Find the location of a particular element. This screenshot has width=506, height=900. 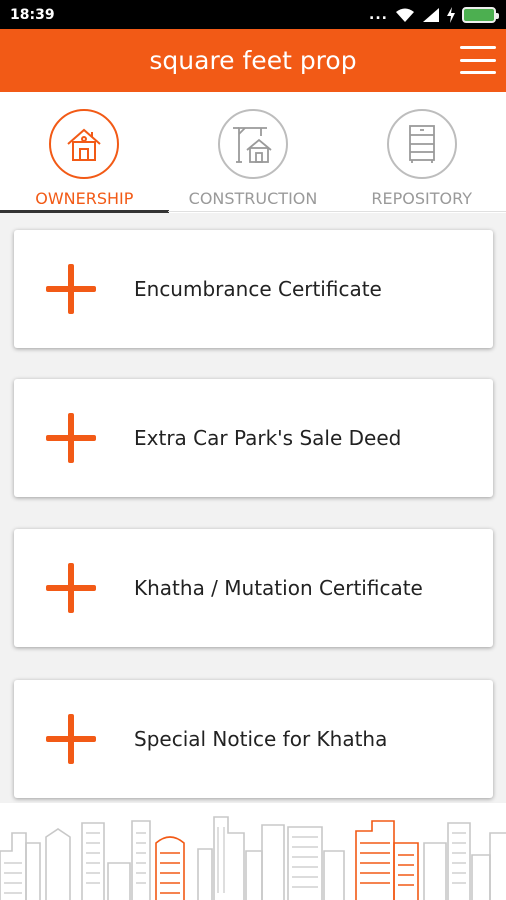

document-card-khatha-mutation: Khatha / Mutation Certificate is located at coordinates (253, 588).